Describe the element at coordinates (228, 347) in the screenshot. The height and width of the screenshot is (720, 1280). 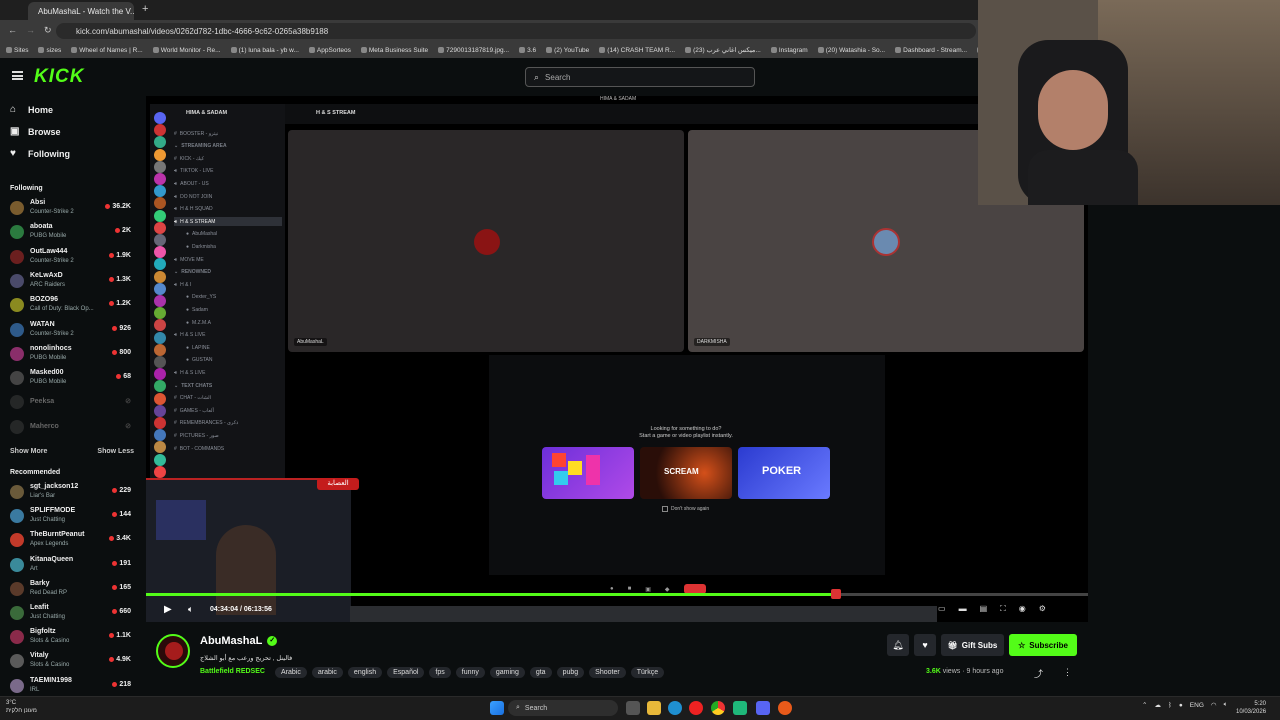
I see `discord-channel-user: ● LAPINE` at that location.